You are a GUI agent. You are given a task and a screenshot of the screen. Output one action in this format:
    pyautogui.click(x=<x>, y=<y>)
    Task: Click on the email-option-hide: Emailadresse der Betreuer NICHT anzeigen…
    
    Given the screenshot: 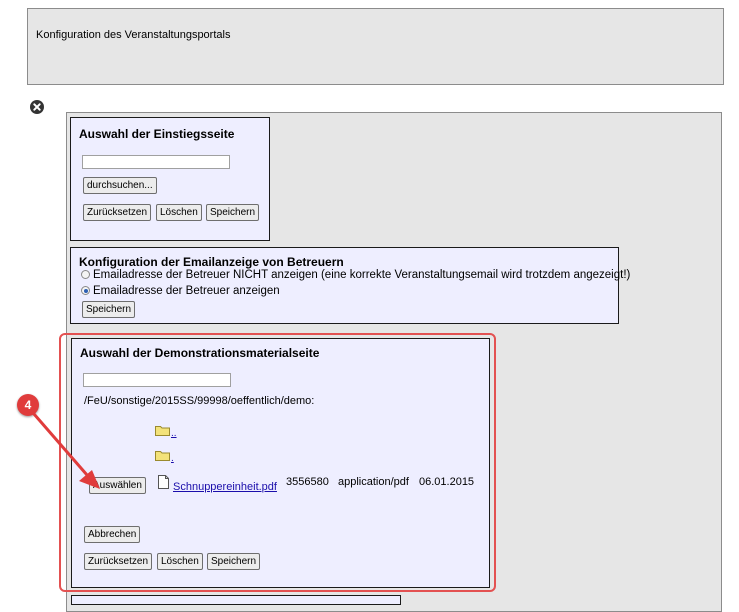 What is the action you would take?
    pyautogui.click(x=355, y=275)
    